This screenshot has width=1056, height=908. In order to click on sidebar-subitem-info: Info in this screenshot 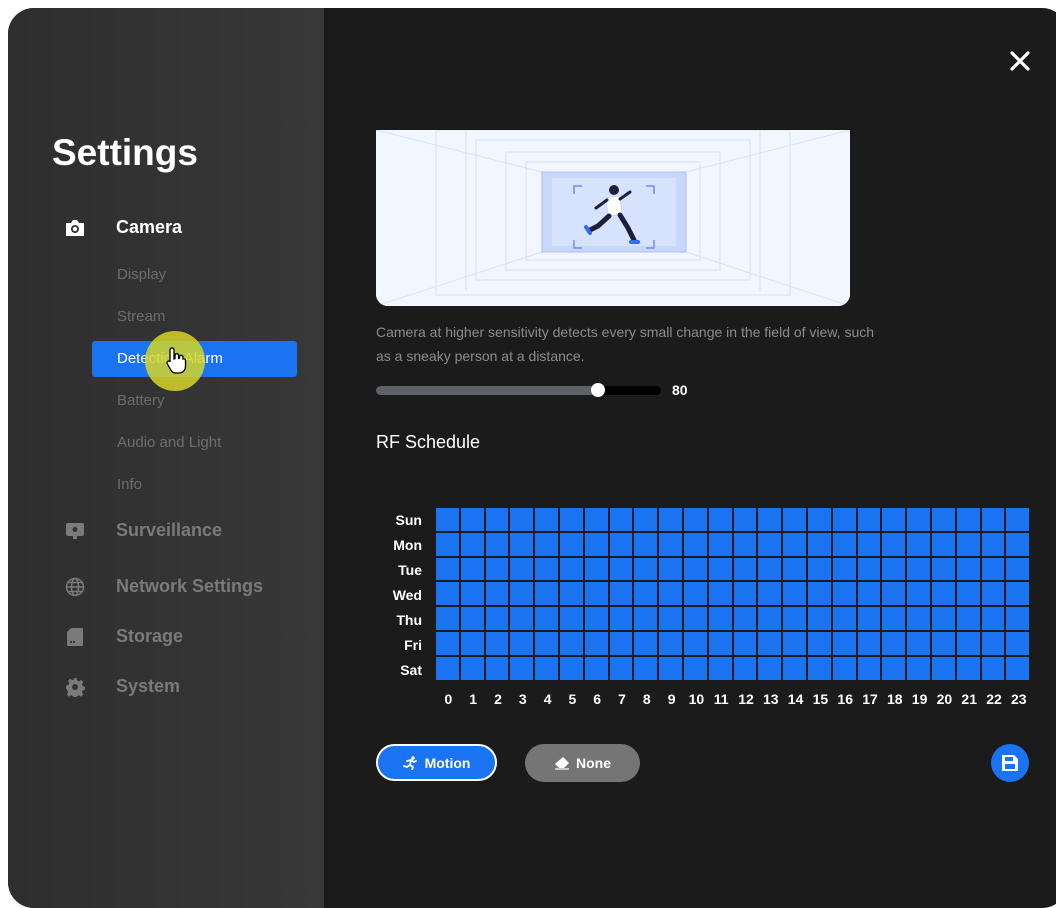, I will do `click(194, 485)`.